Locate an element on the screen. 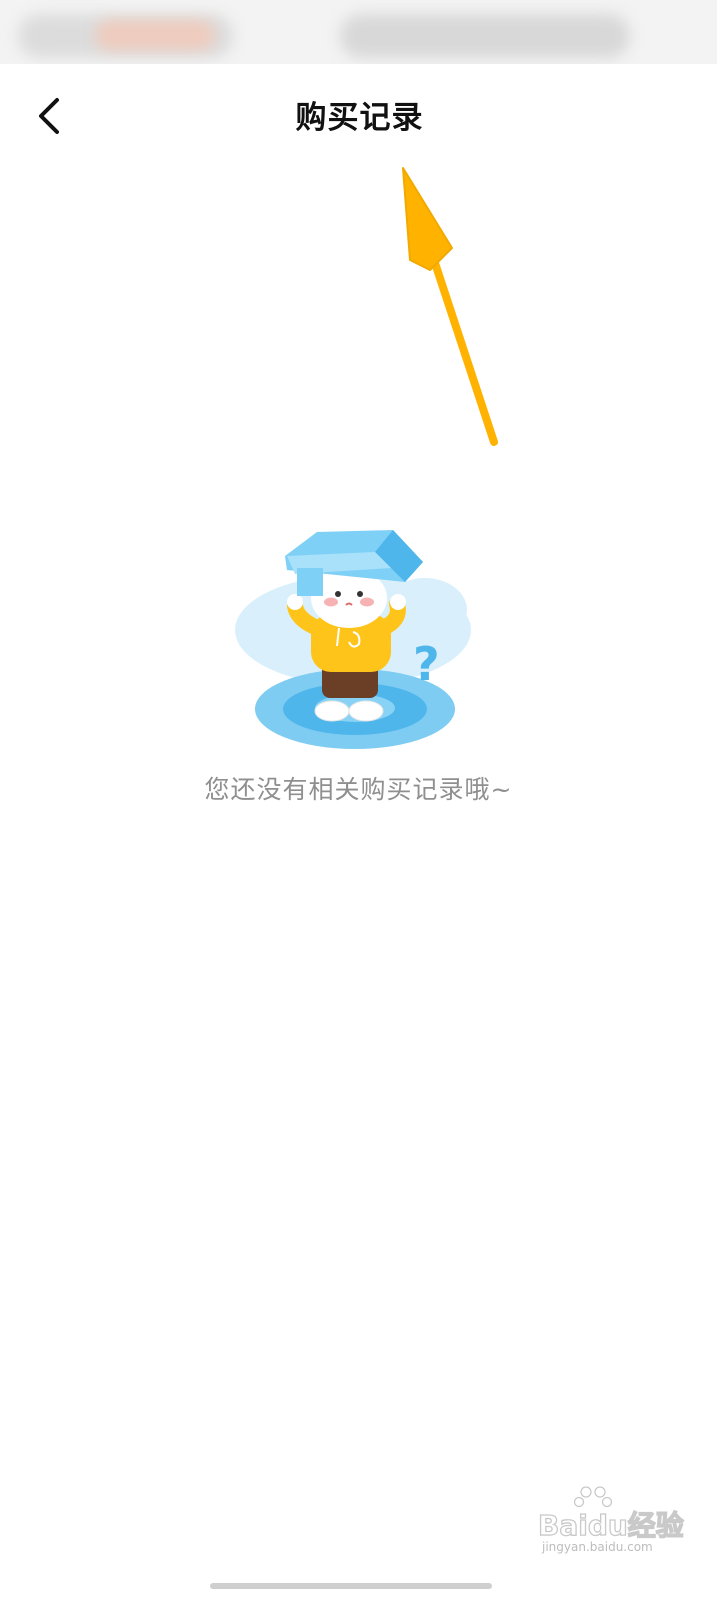  page-title: 购买记录 is located at coordinates (359, 118).